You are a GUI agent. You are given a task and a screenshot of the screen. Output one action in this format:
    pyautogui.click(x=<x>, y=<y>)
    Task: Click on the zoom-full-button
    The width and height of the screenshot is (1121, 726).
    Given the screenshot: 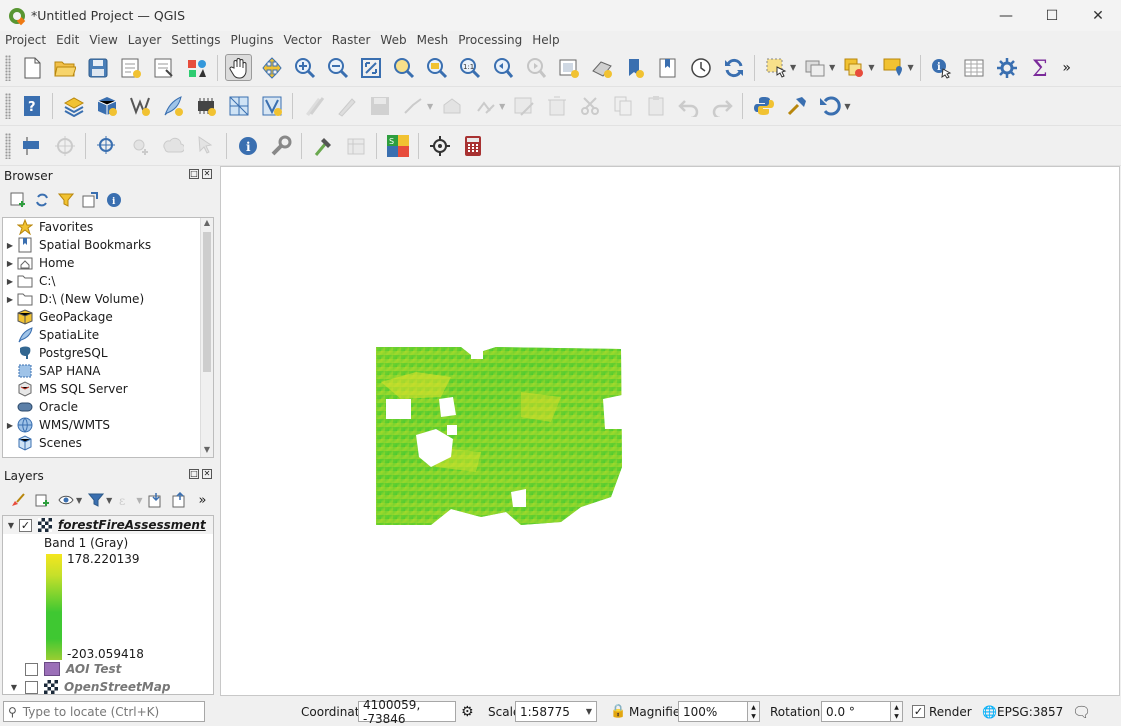 What is the action you would take?
    pyautogui.click(x=370, y=67)
    